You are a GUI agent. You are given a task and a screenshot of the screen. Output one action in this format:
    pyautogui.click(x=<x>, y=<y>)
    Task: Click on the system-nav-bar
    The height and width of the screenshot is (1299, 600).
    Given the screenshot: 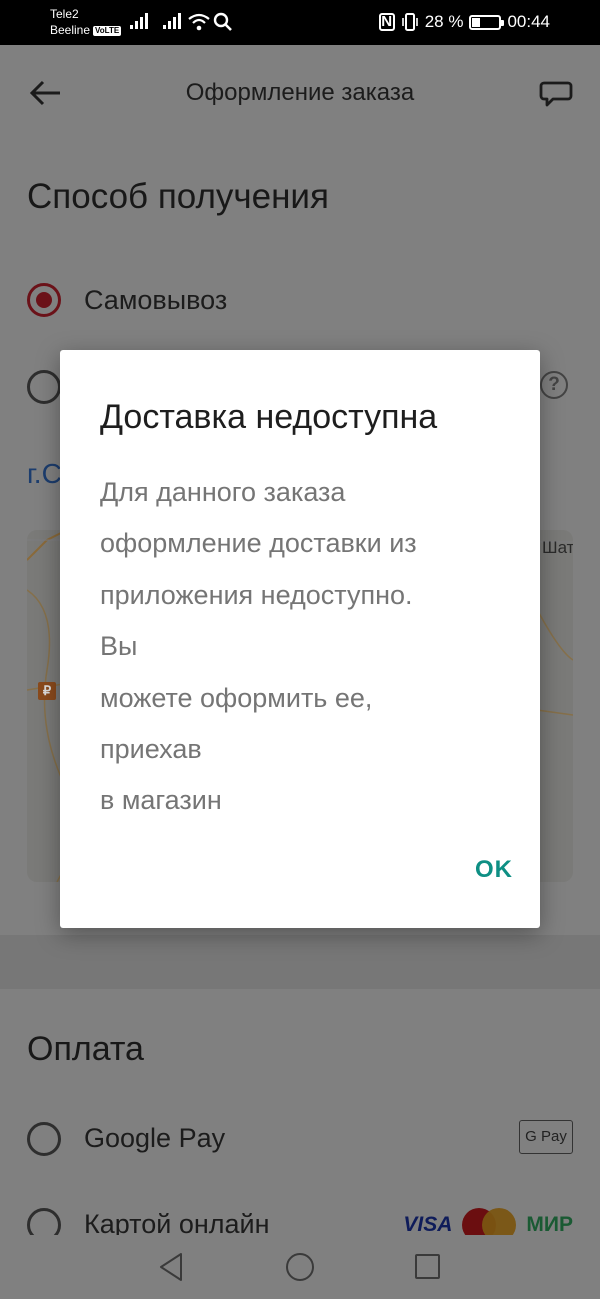 What is the action you would take?
    pyautogui.click(x=300, y=1267)
    